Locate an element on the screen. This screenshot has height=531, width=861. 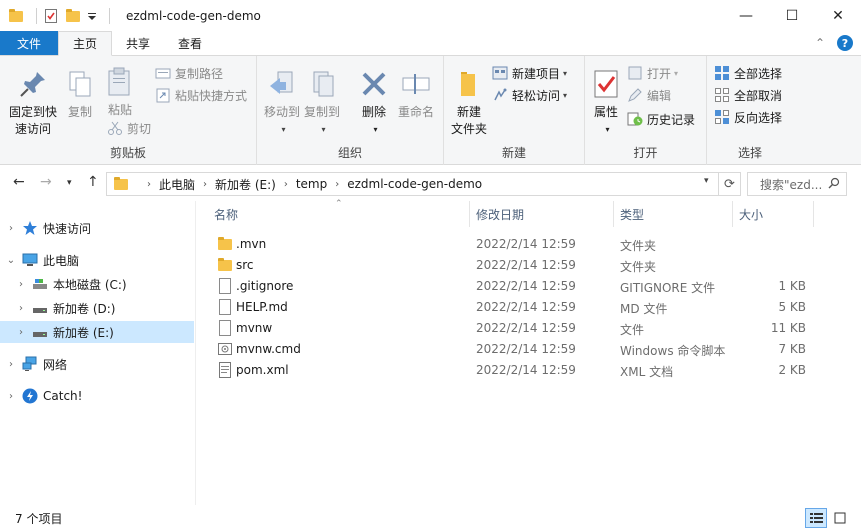
breadcrumb-temp: temp is located at coordinates (311, 184).